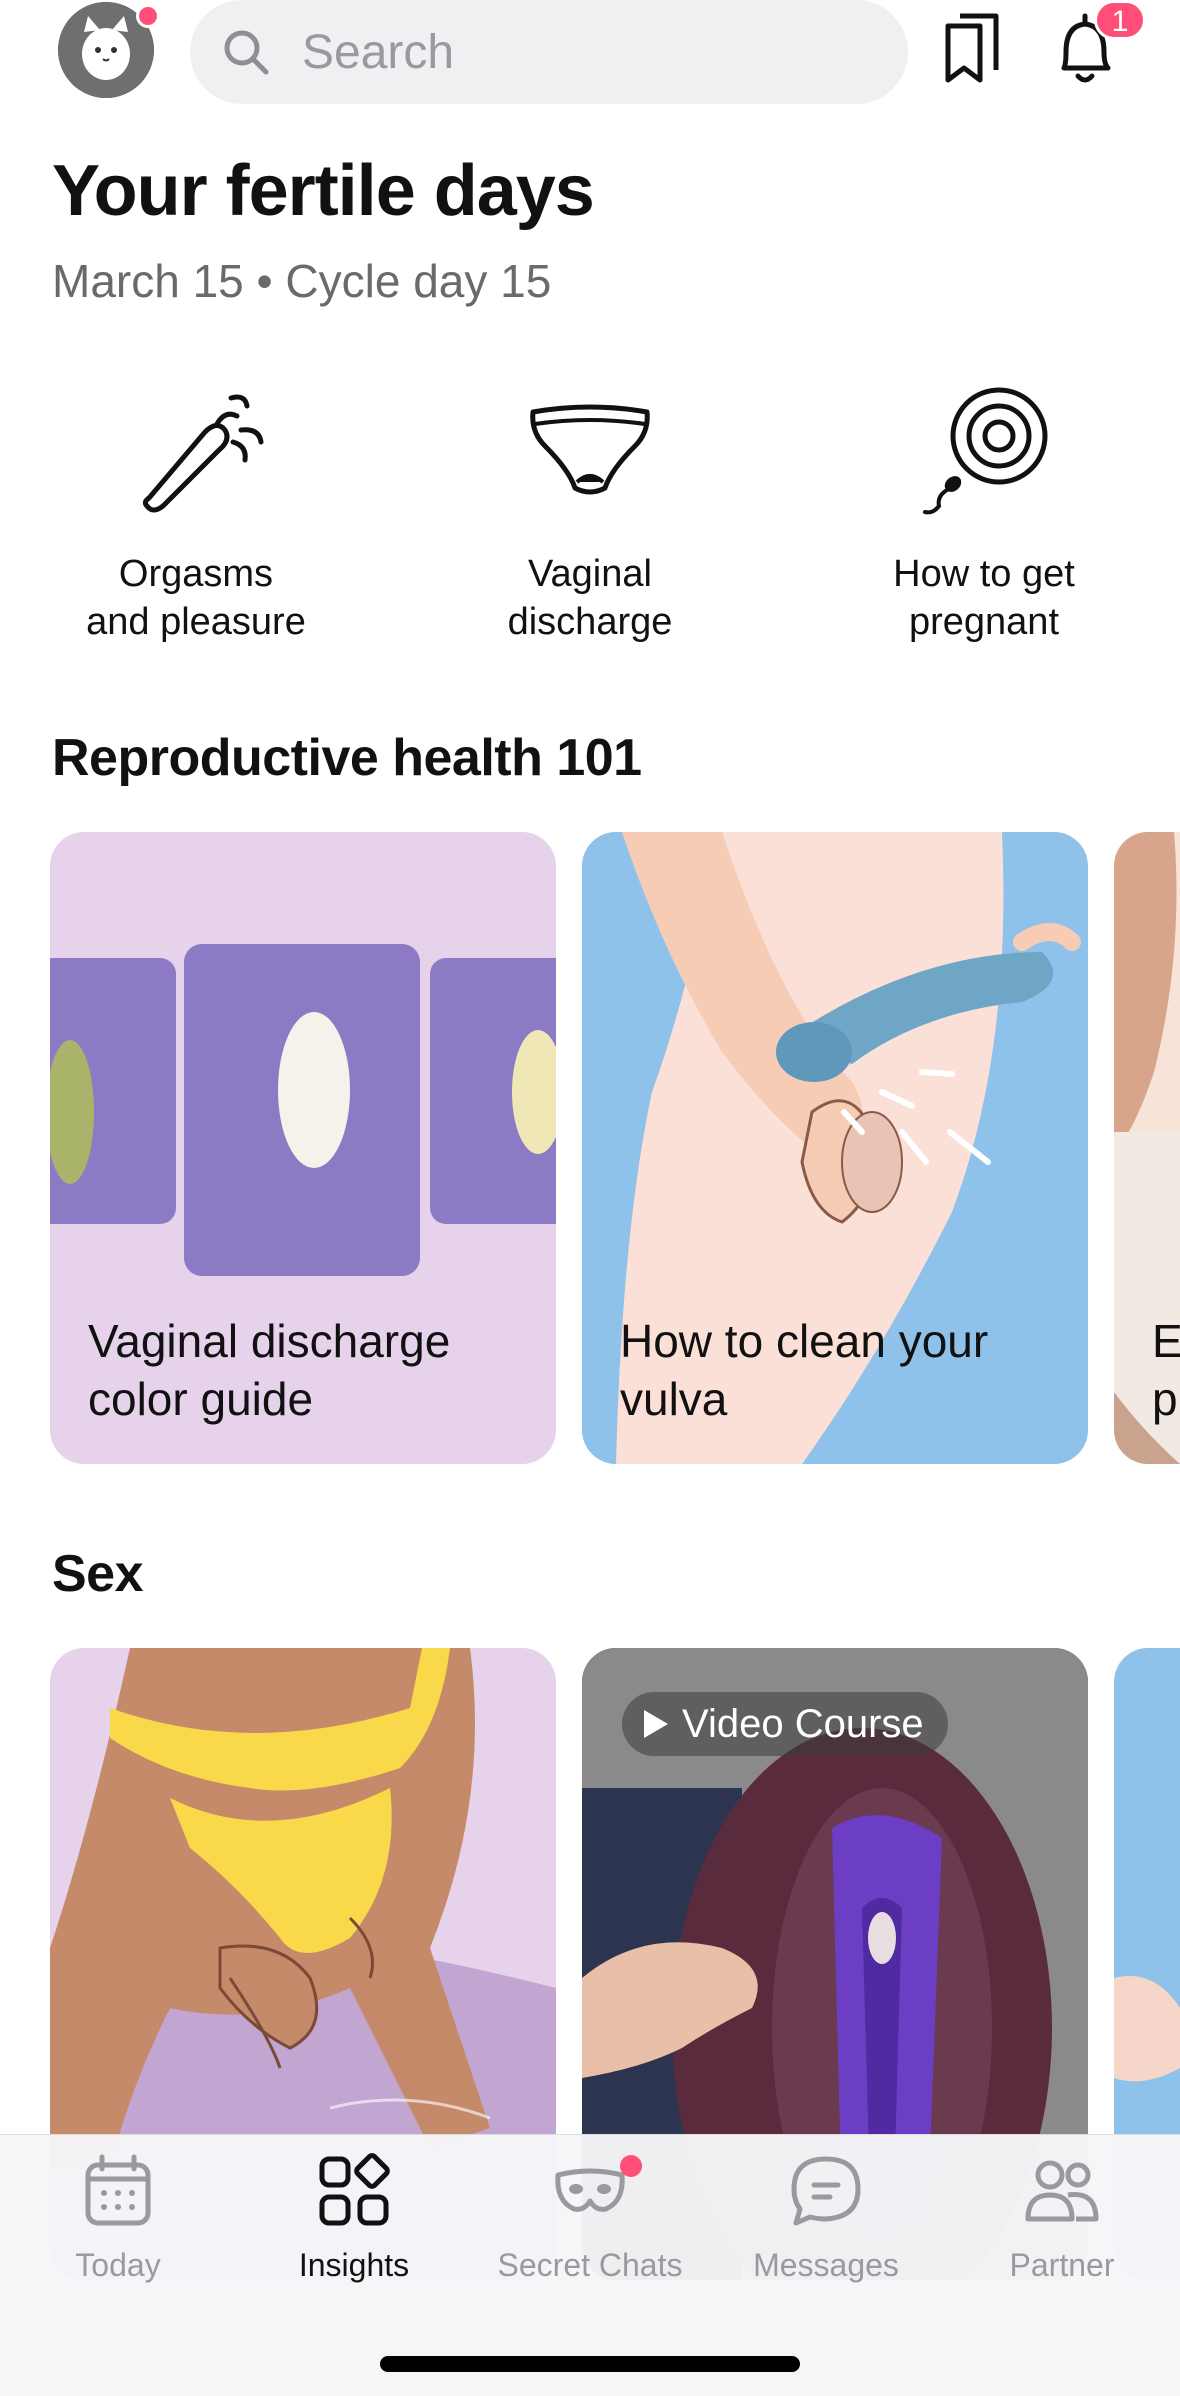 This screenshot has width=1180, height=2396. Describe the element at coordinates (826, 2265) in the screenshot. I see `tab-label: Messages` at that location.